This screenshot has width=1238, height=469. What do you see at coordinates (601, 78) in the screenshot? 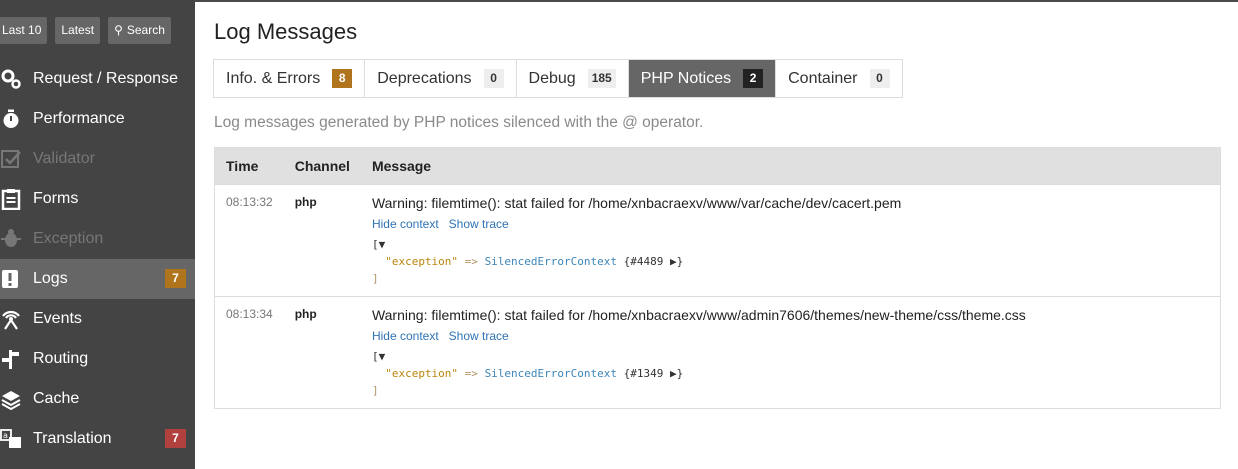
I see `tab-count: 185` at bounding box center [601, 78].